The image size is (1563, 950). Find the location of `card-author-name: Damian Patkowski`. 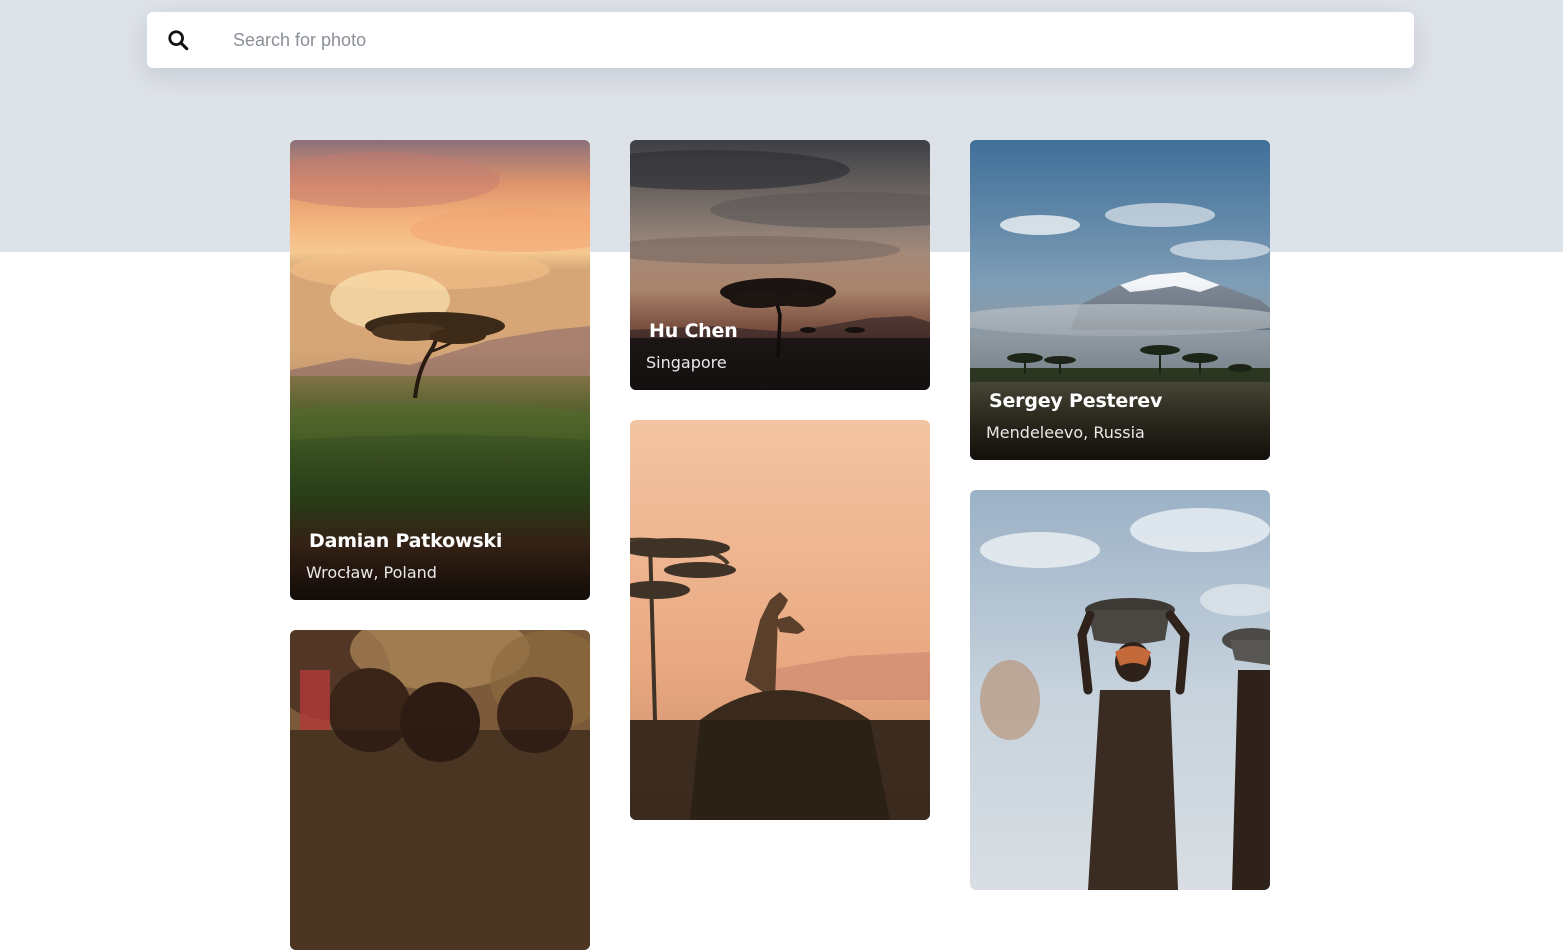

card-author-name: Damian Patkowski is located at coordinates (405, 541).